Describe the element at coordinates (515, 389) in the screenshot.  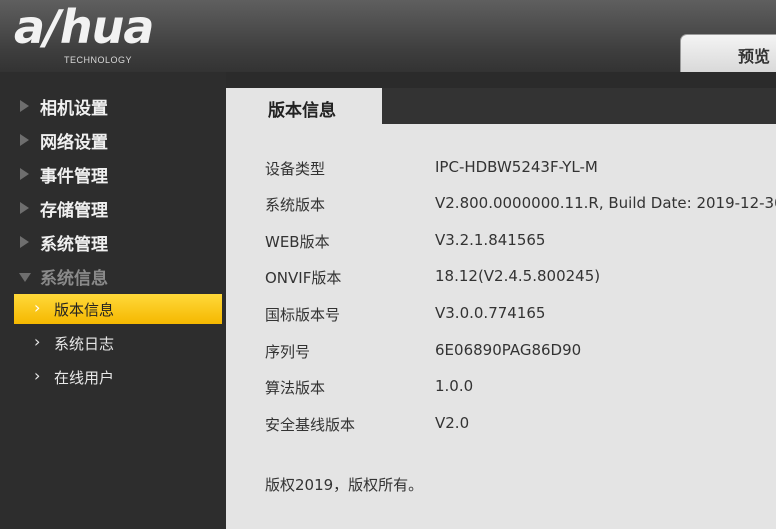
I see `info-row-algorithm-version: 算法版本 1.0.0` at that location.